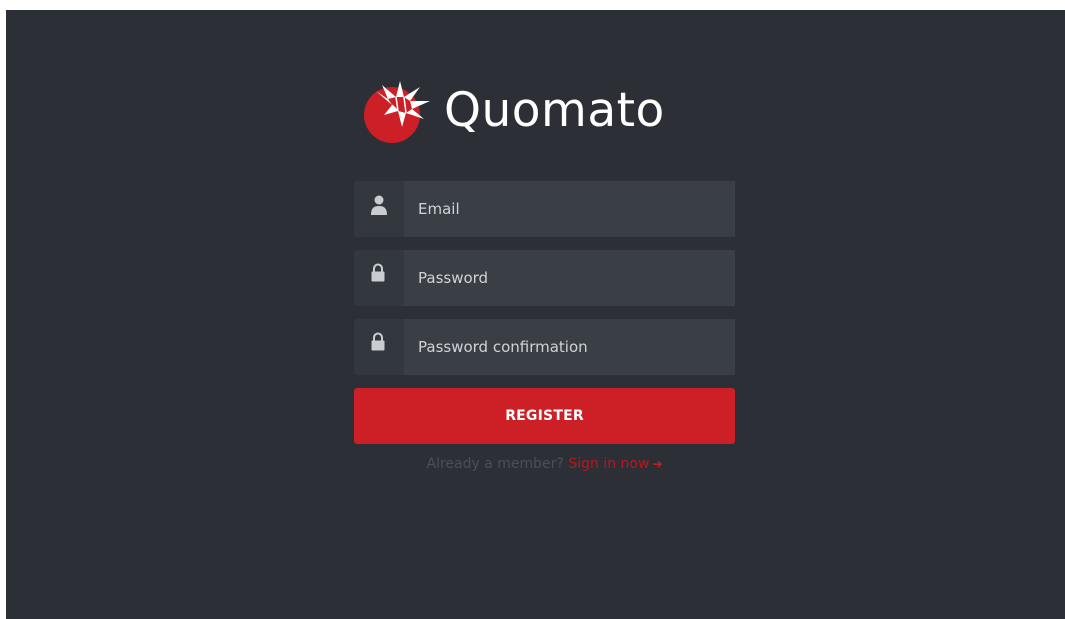  Describe the element at coordinates (397, 112) in the screenshot. I see `tomato-logo-icon` at that location.